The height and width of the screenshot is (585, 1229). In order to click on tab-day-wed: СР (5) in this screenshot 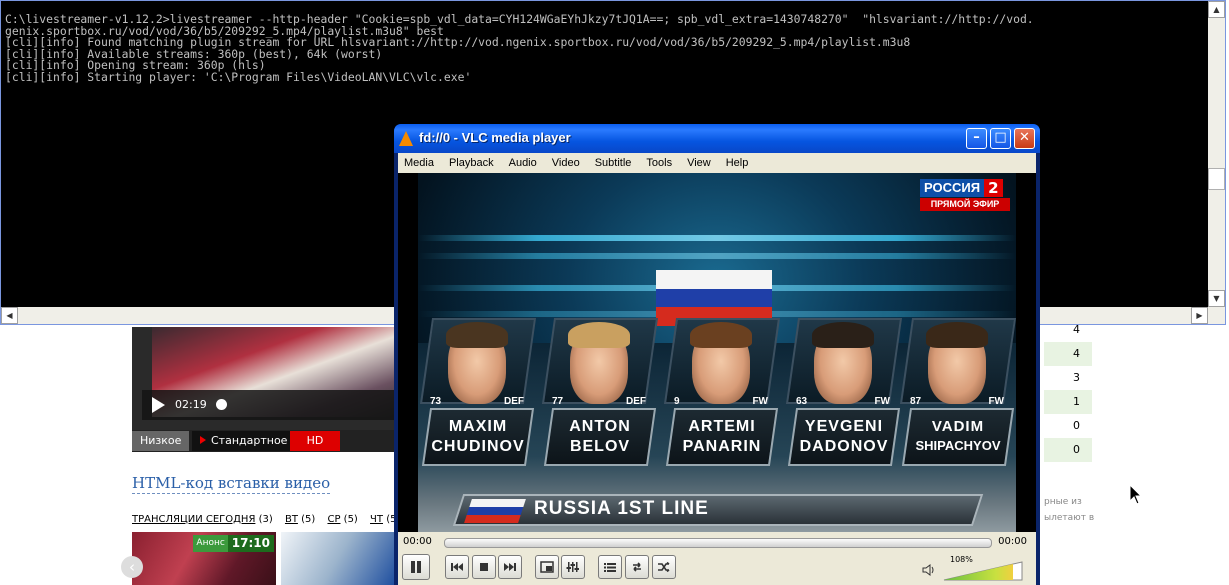, I will do `click(342, 519)`.